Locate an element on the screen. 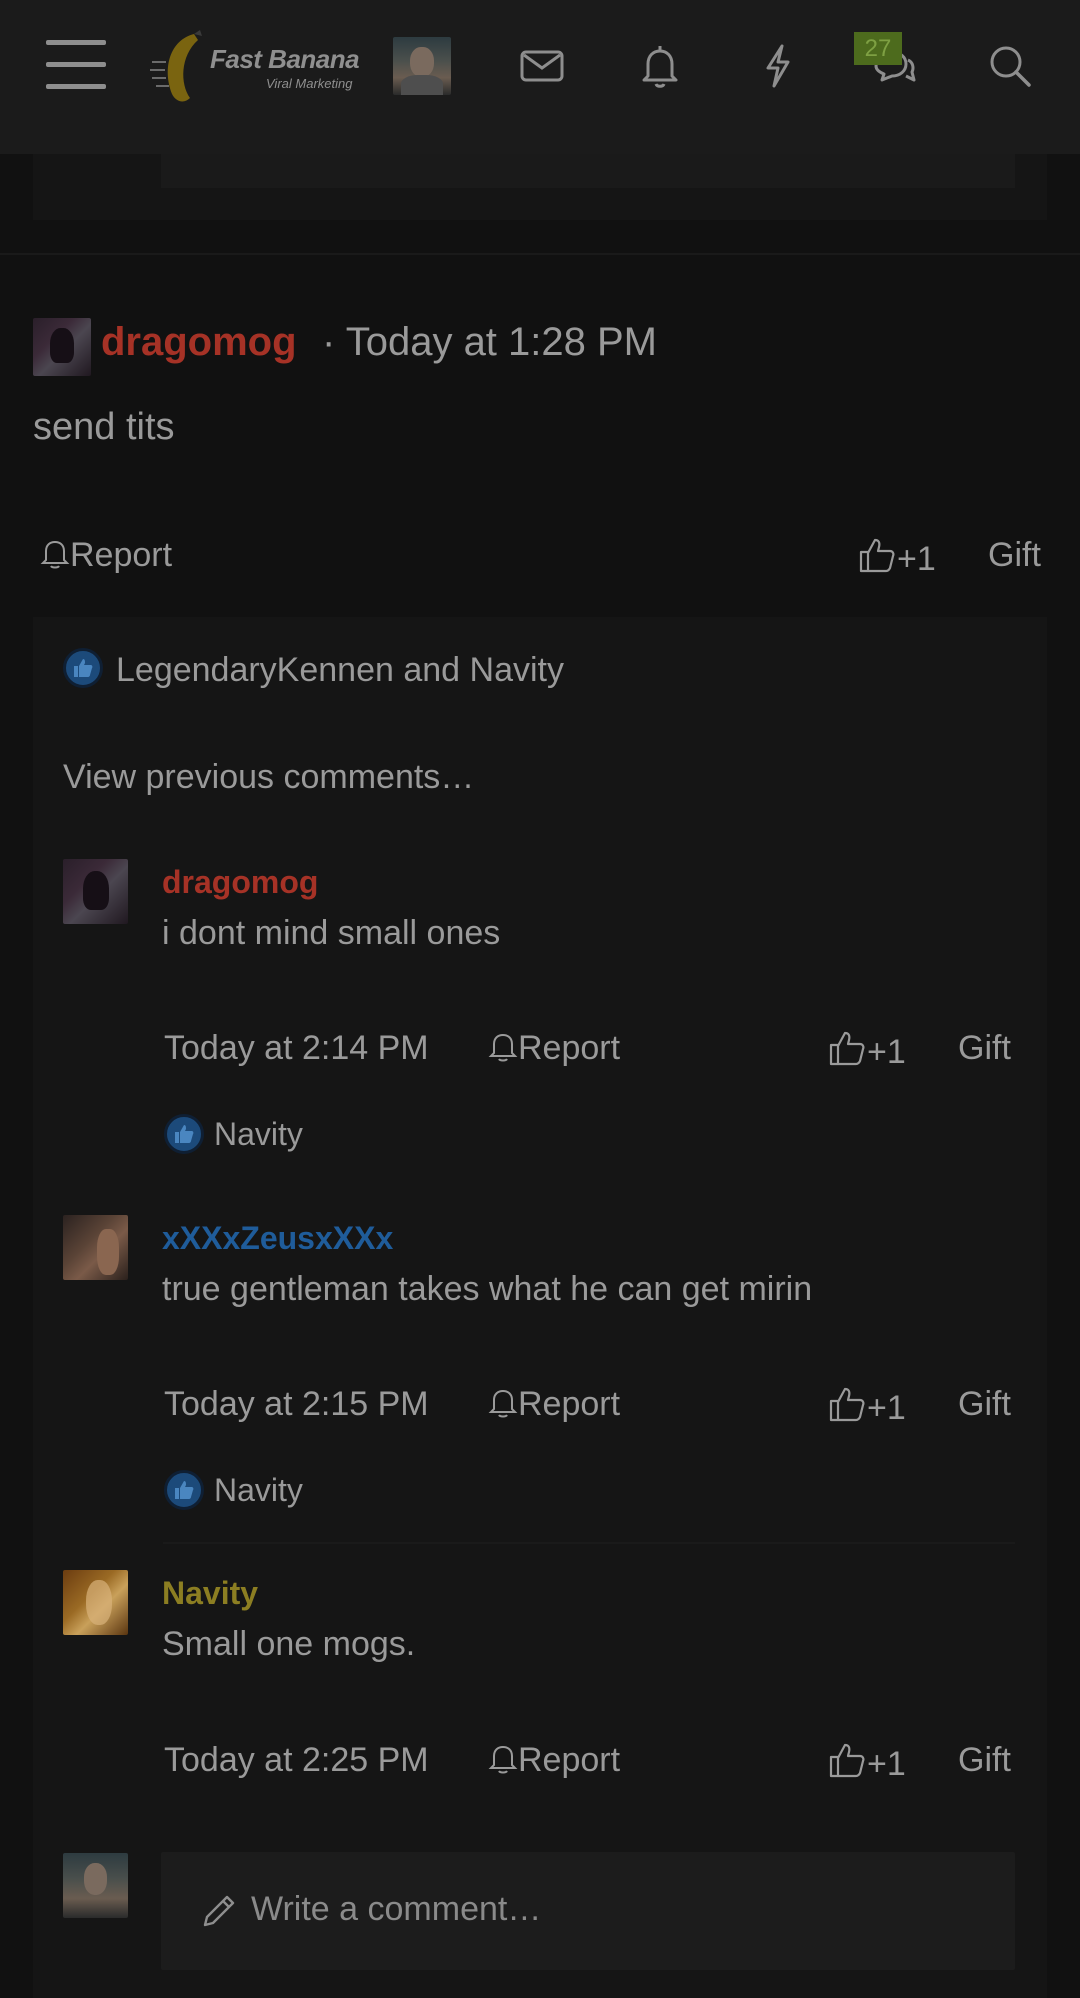 This screenshot has width=1080, height=1998. post-likes-list: LegendaryKennen and Navity is located at coordinates (340, 670).